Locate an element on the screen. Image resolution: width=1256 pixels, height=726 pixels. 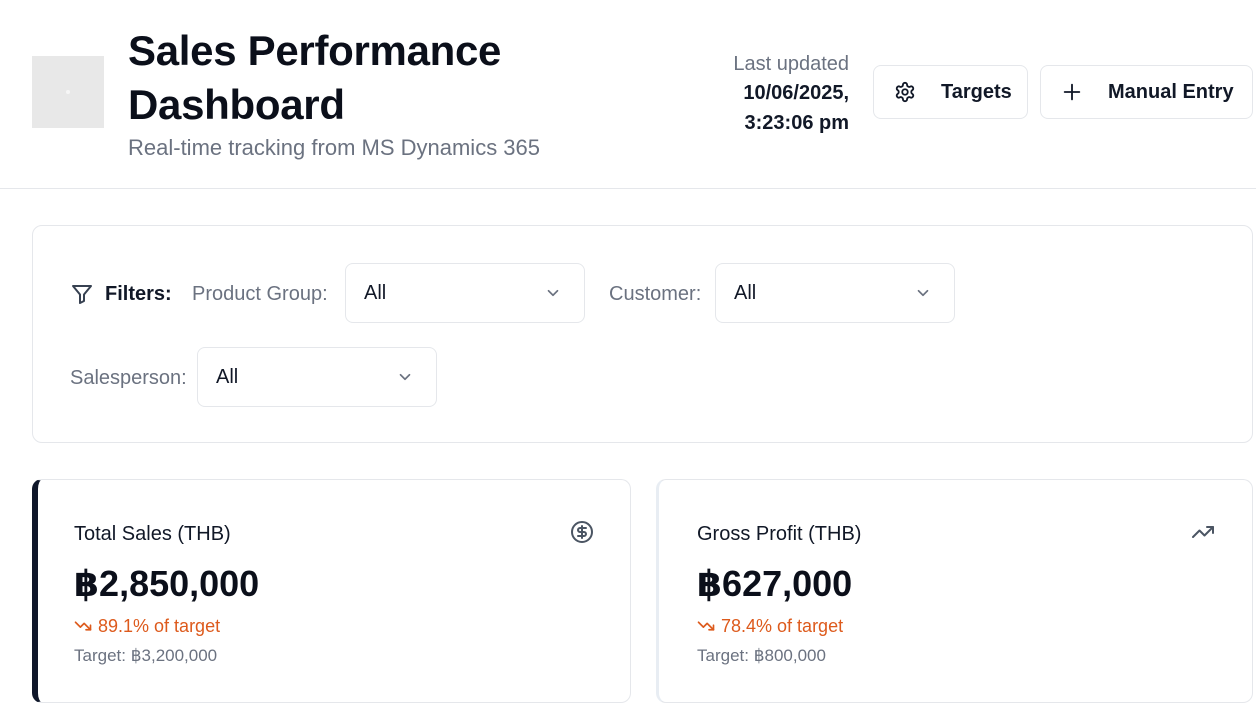
manual-entry-button: Manual Entry is located at coordinates (1146, 92).